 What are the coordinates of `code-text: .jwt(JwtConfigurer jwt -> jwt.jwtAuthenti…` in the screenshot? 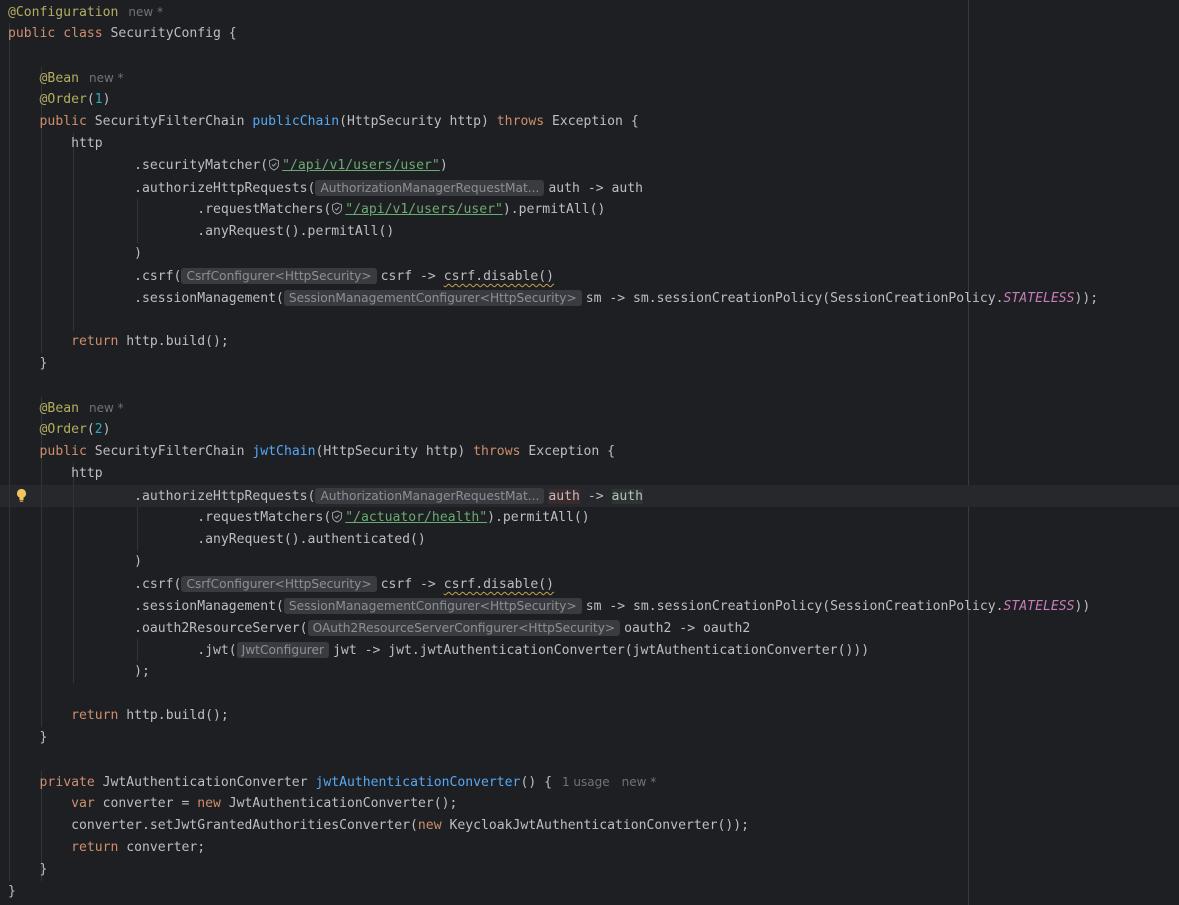 It's located at (439, 650).